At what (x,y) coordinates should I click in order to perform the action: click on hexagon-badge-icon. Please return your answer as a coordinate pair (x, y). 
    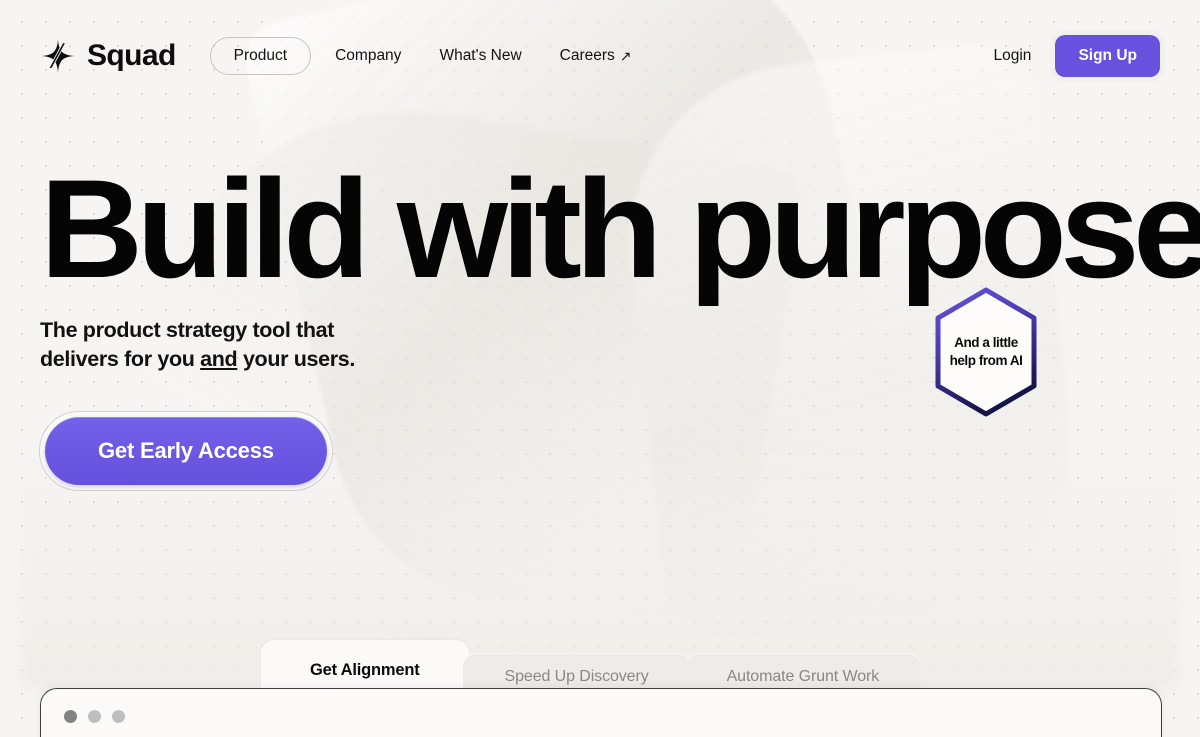
    Looking at the image, I should click on (986, 352).